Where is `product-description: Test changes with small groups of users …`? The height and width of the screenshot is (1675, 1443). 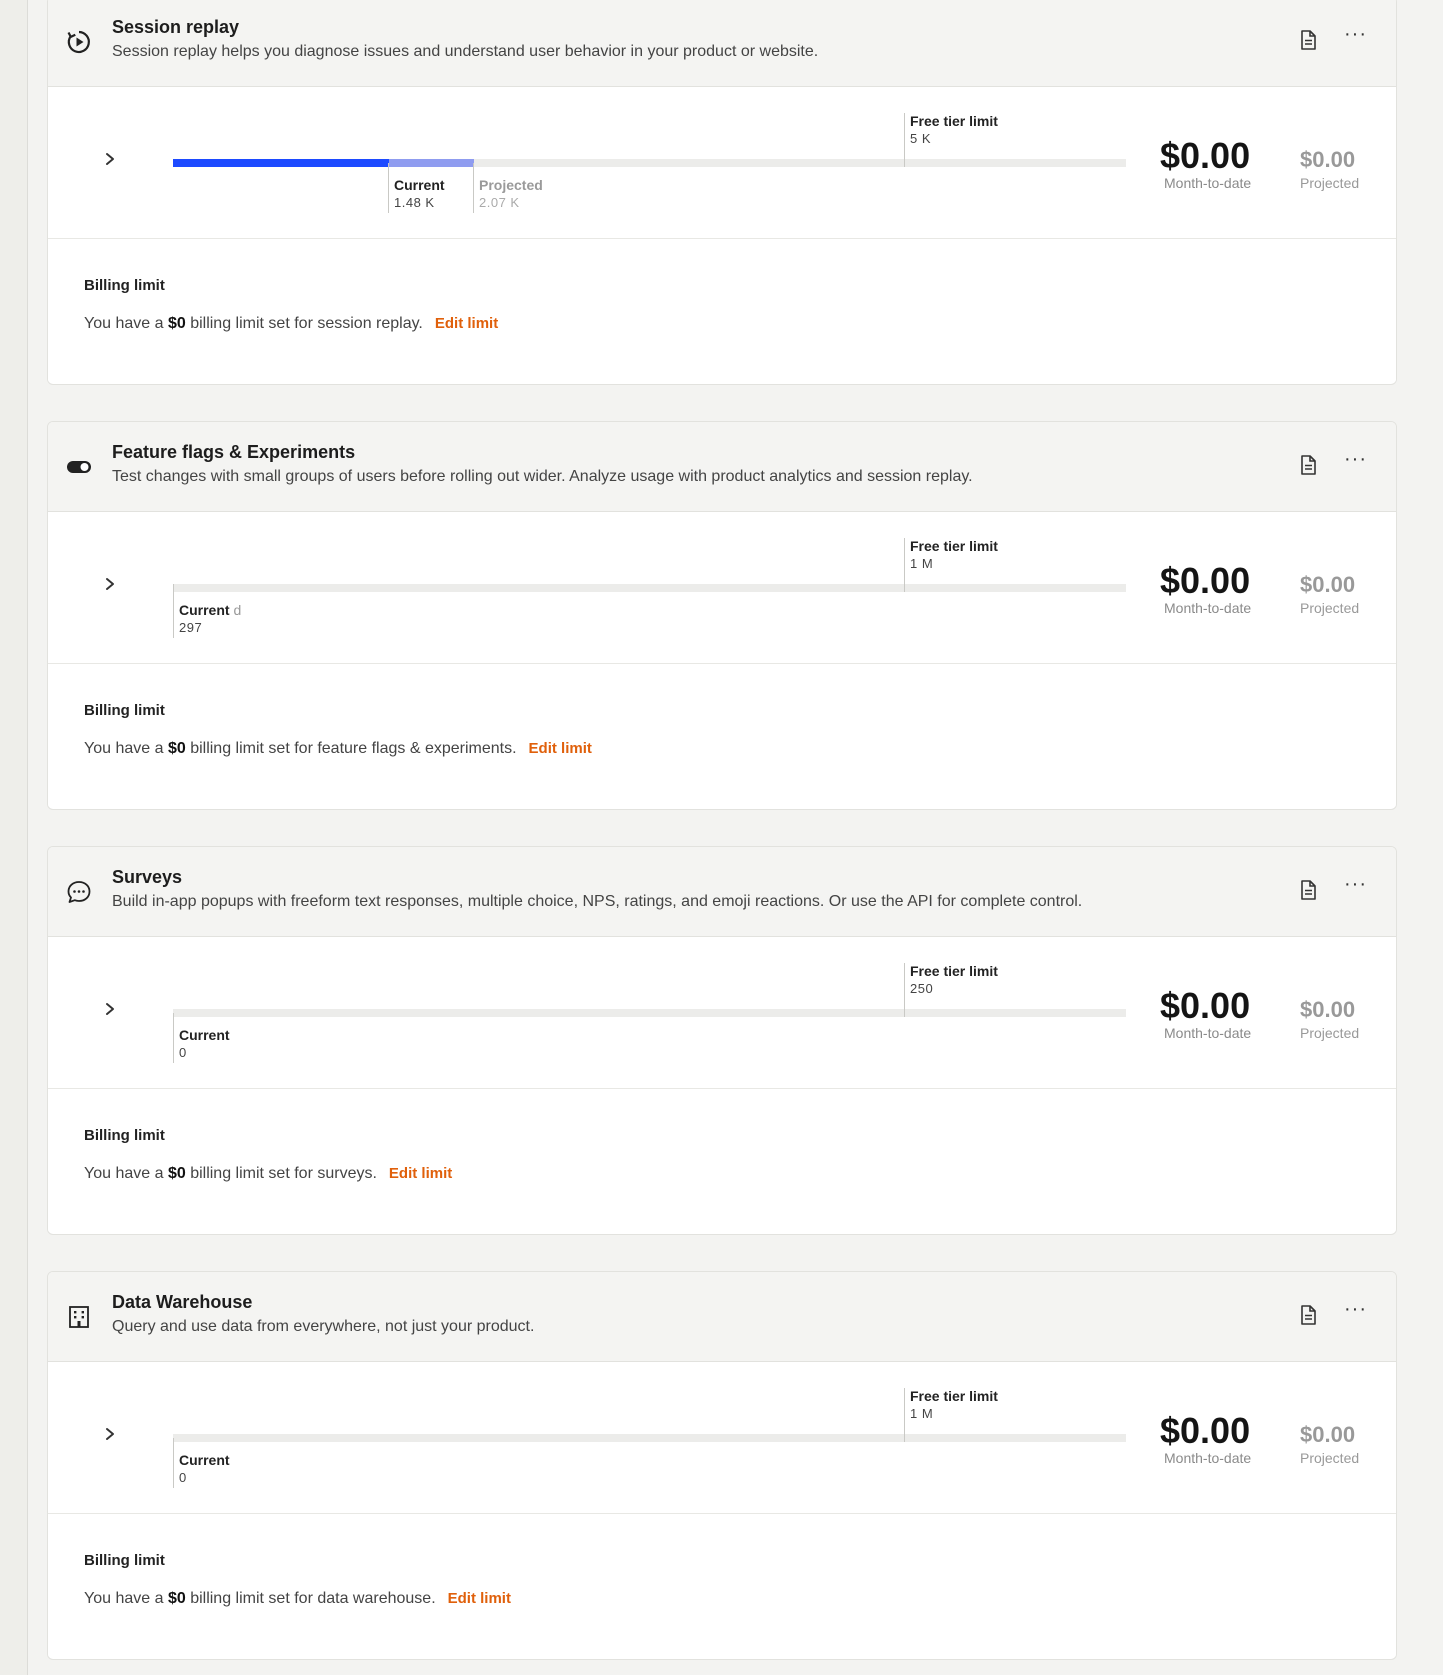 product-description: Test changes with small groups of users … is located at coordinates (542, 476).